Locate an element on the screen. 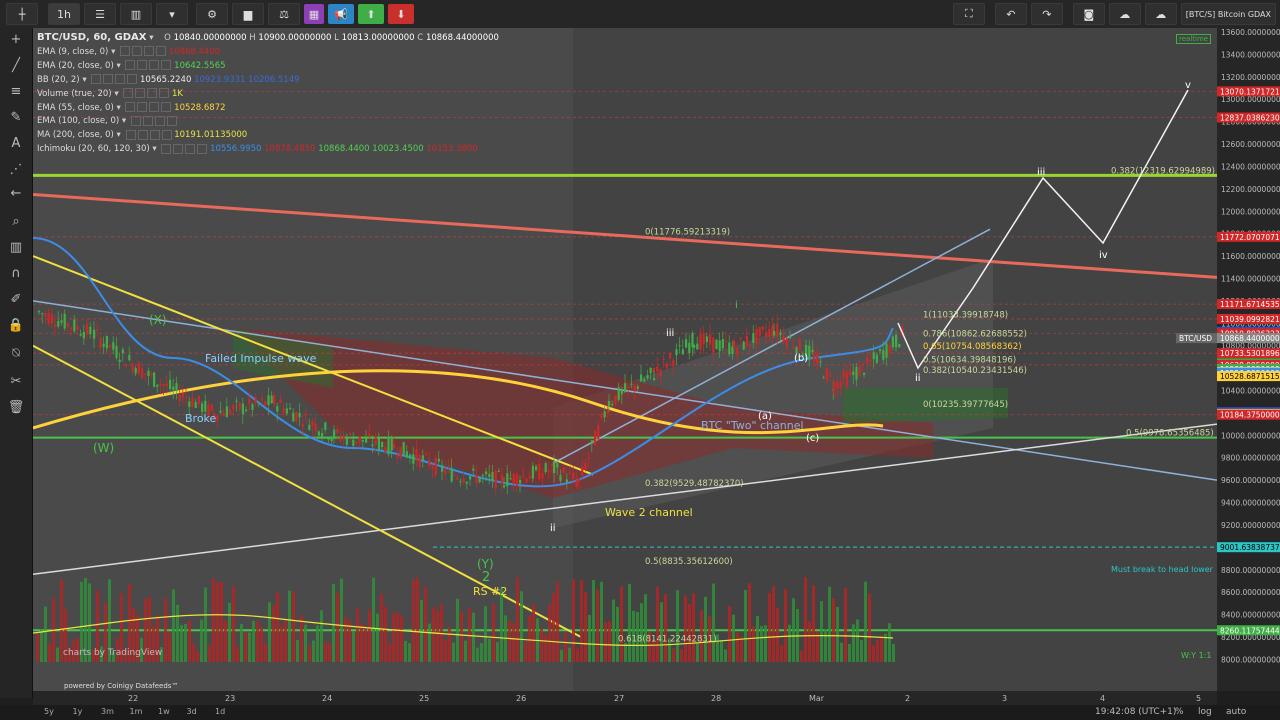  magnet-icon: ∩ is located at coordinates (16, 275).